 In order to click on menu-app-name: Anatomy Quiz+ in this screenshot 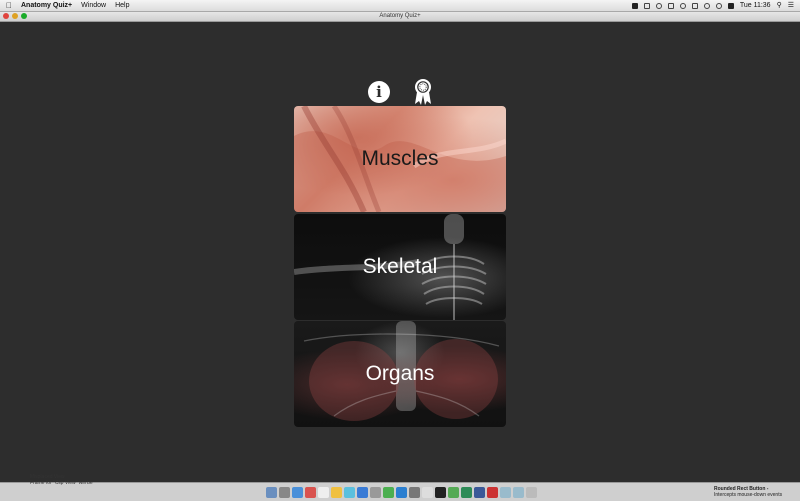, I will do `click(46, 5)`.